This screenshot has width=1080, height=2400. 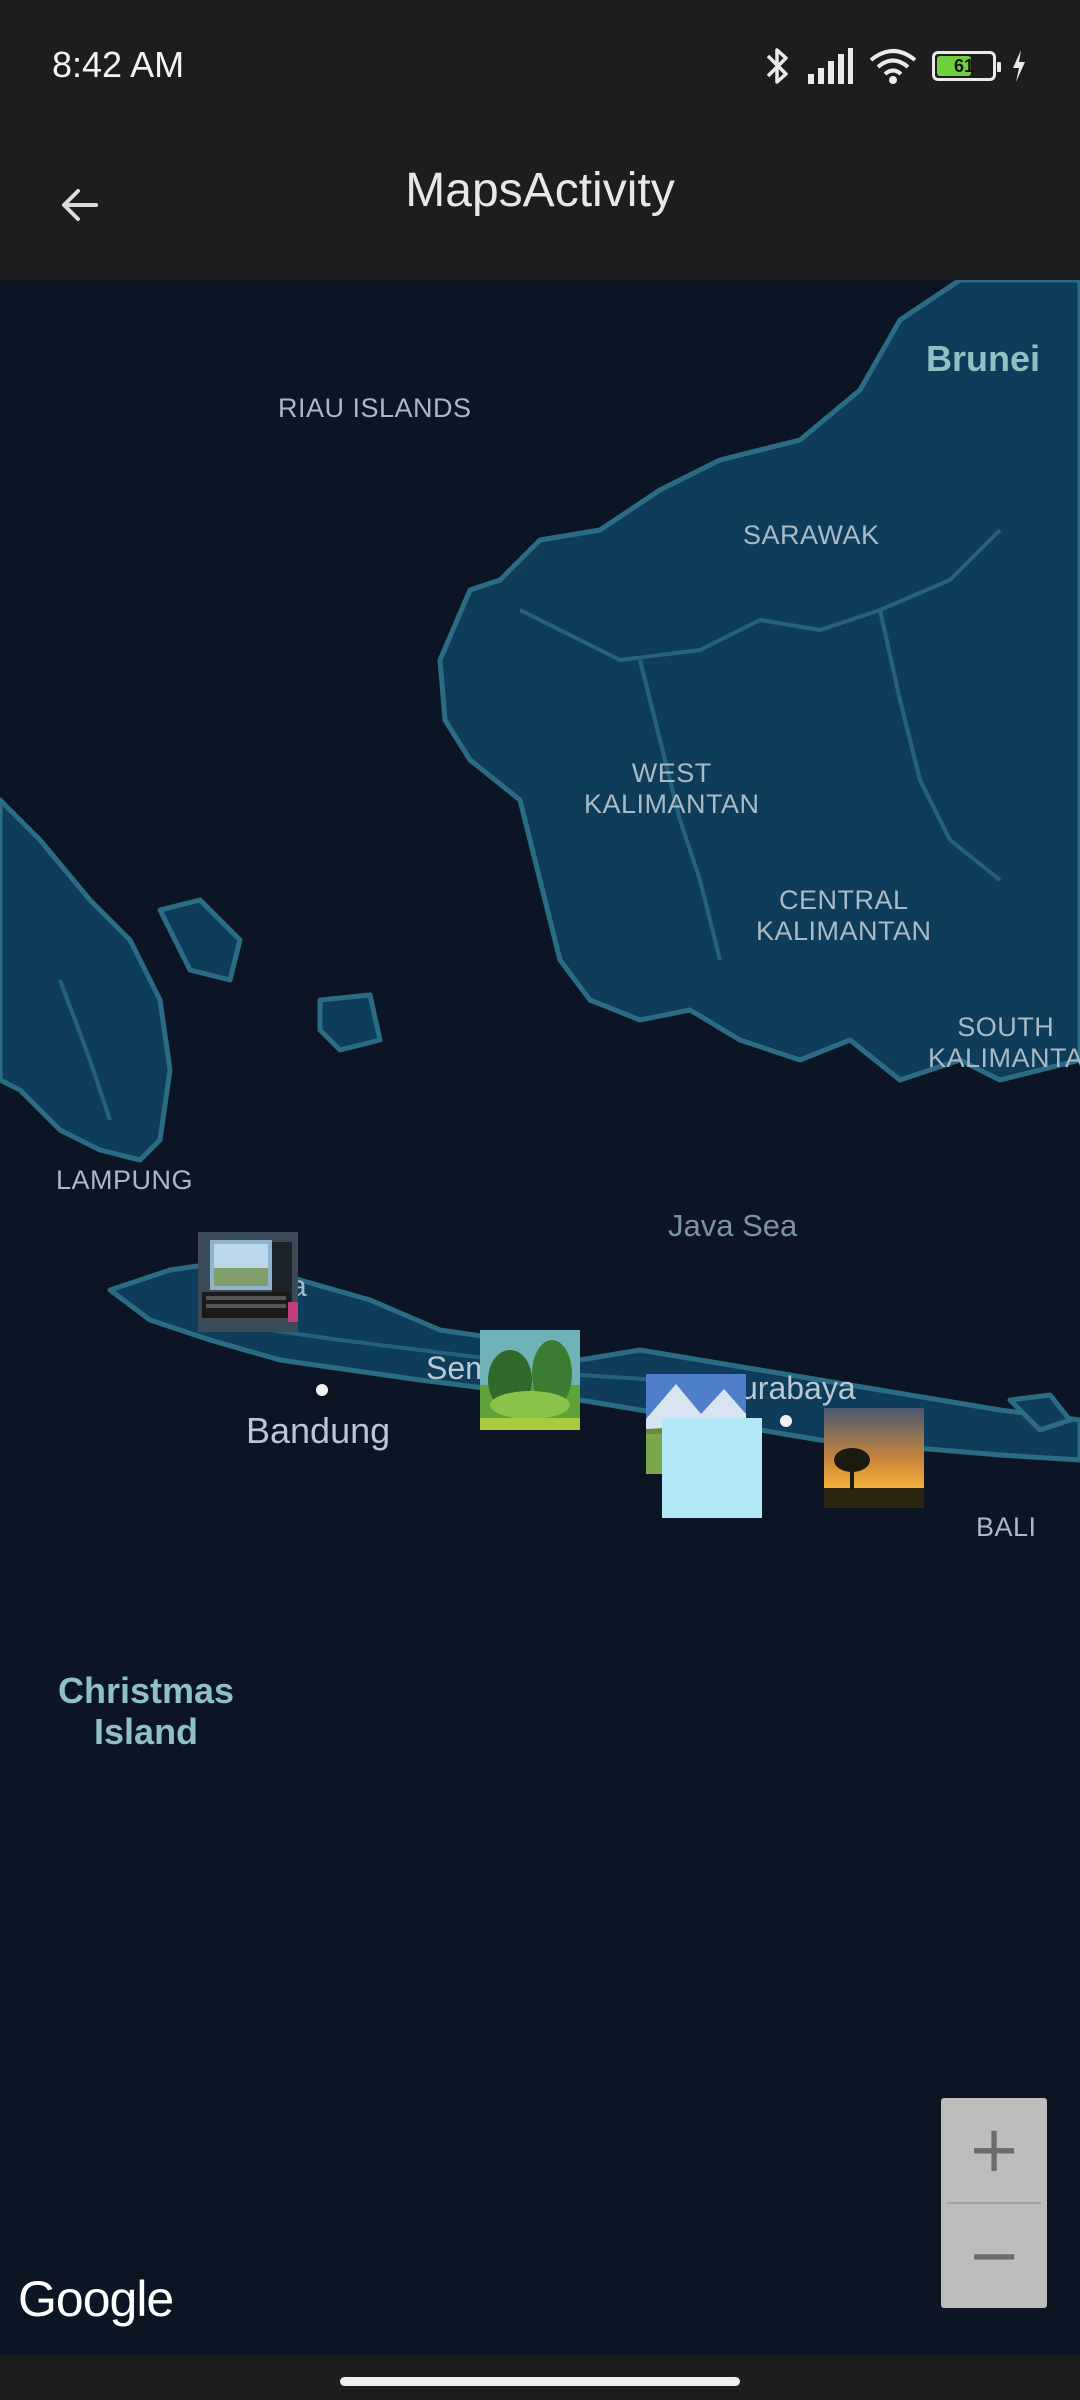 I want to click on sumatra-landmass, so click(x=86, y=980).